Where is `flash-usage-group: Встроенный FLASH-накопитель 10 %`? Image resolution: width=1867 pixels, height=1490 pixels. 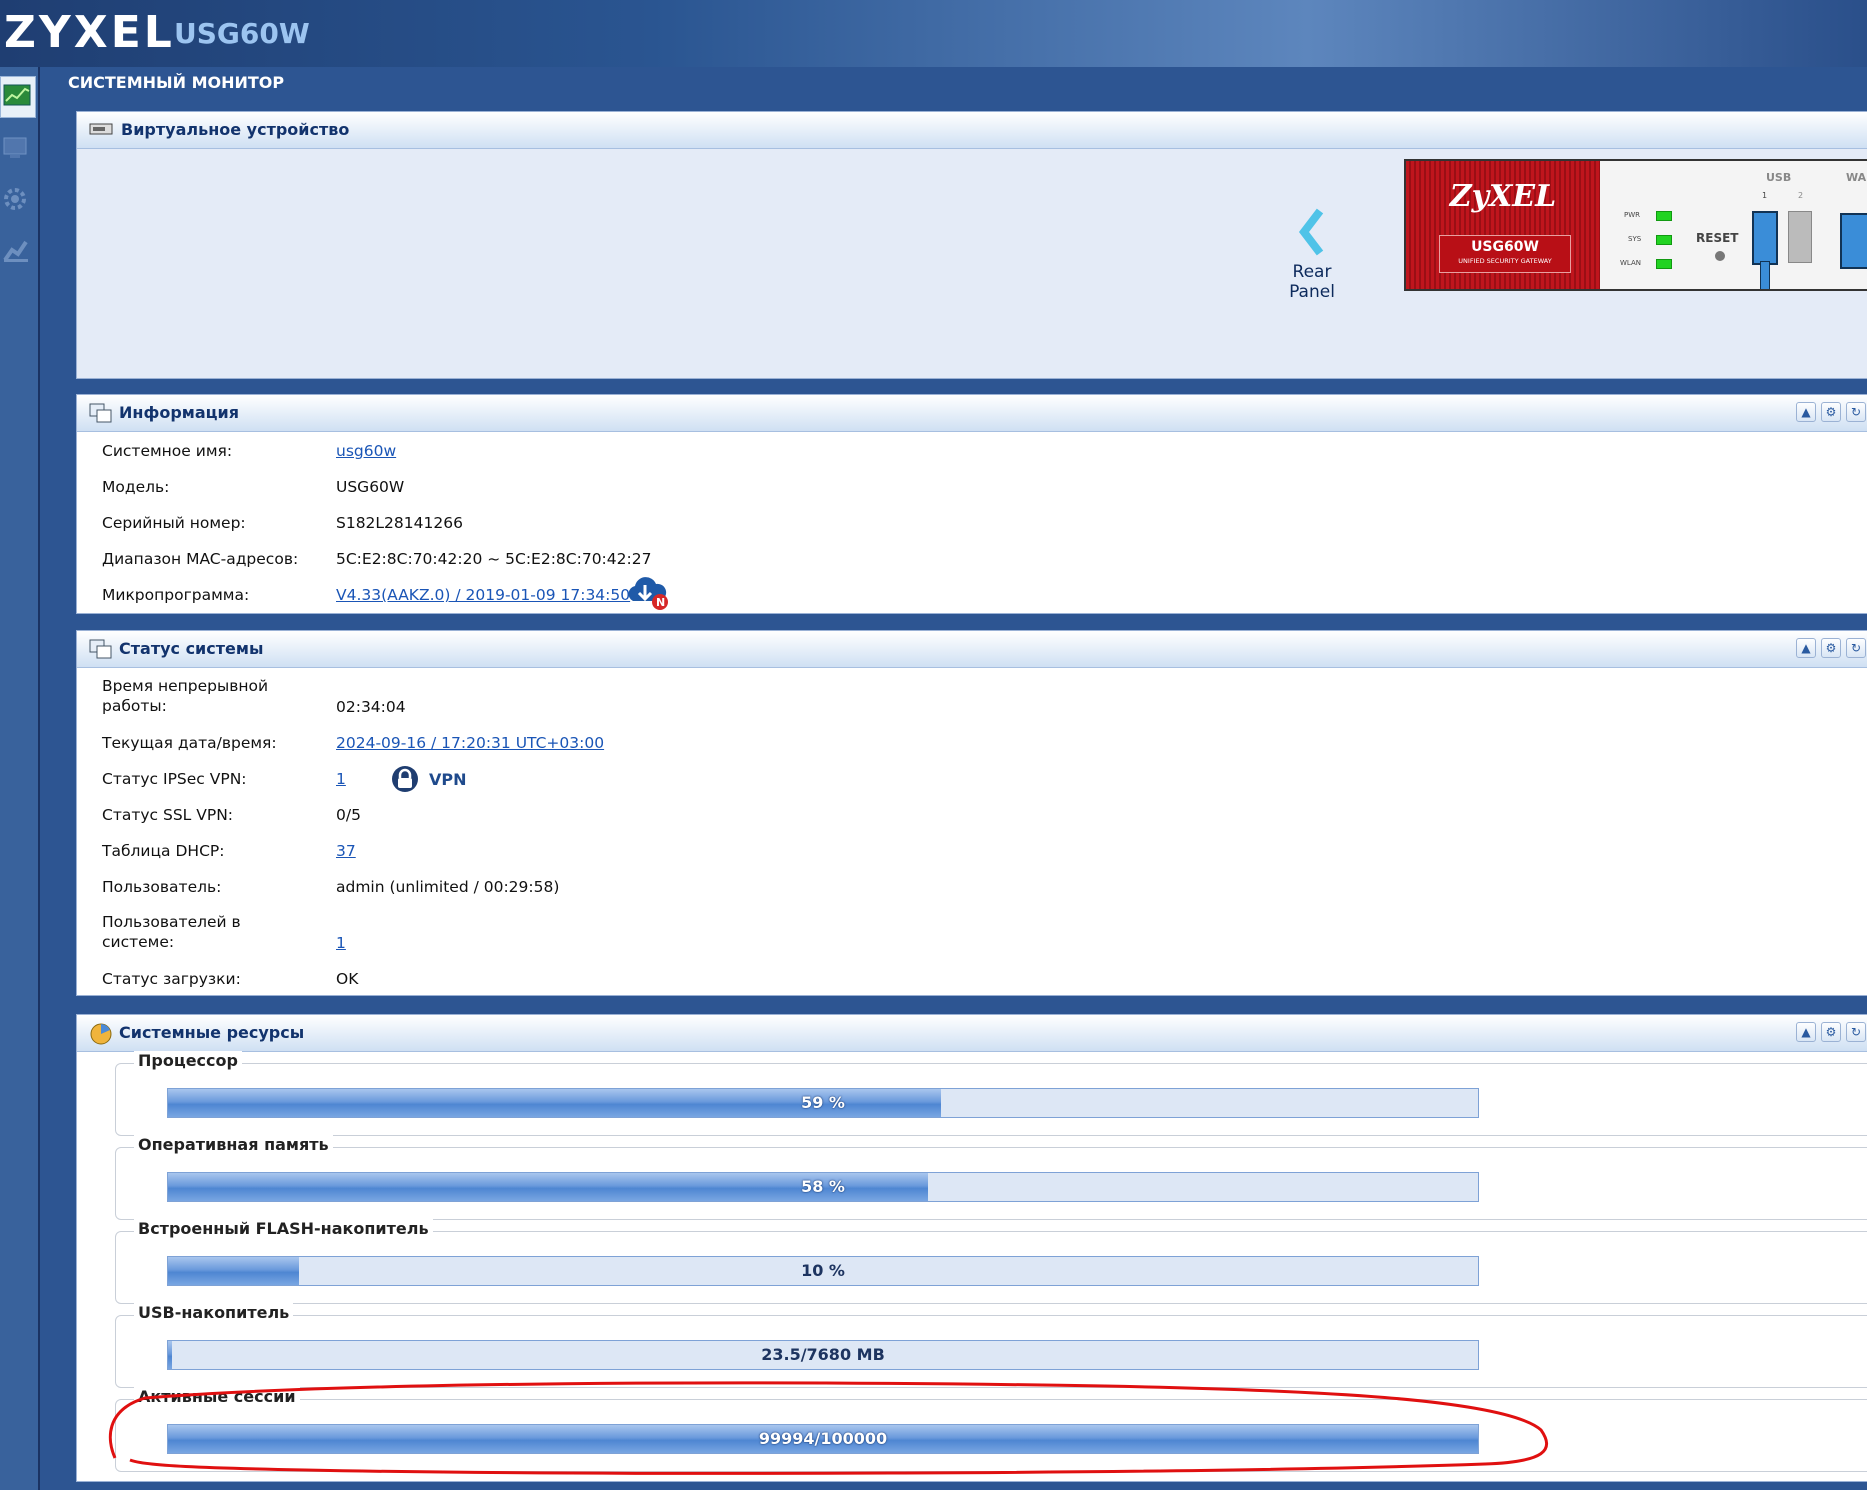 flash-usage-group: Встроенный FLASH-накопитель 10 % is located at coordinates (991, 1261).